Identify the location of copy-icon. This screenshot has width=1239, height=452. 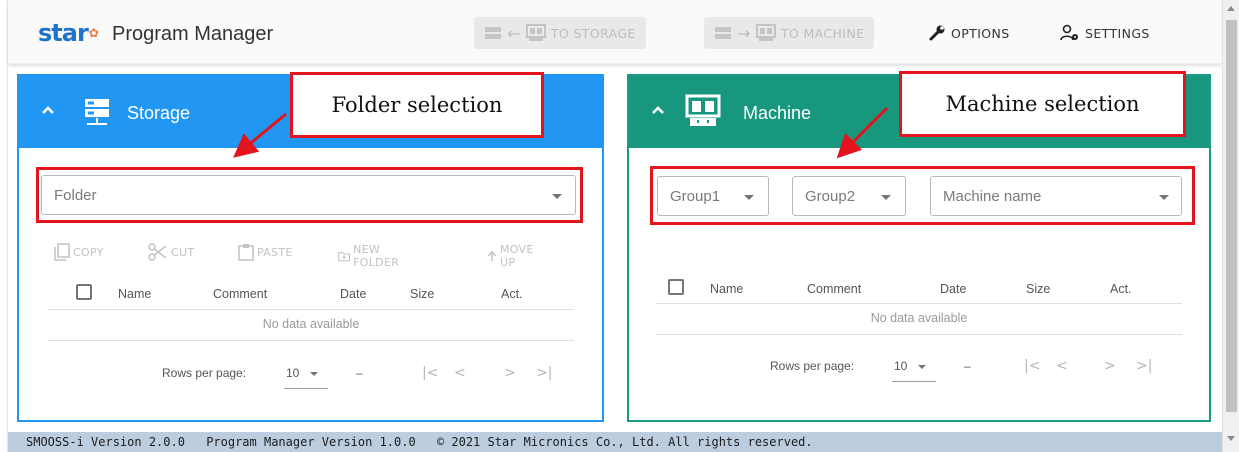
(62, 252).